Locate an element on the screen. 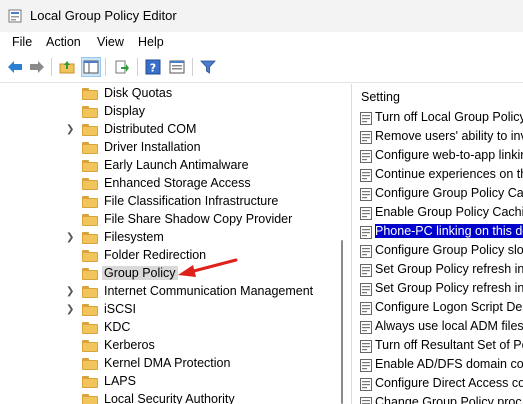 This screenshot has width=523, height=404. setting-label: Configure Group Policy slov is located at coordinates (449, 250).